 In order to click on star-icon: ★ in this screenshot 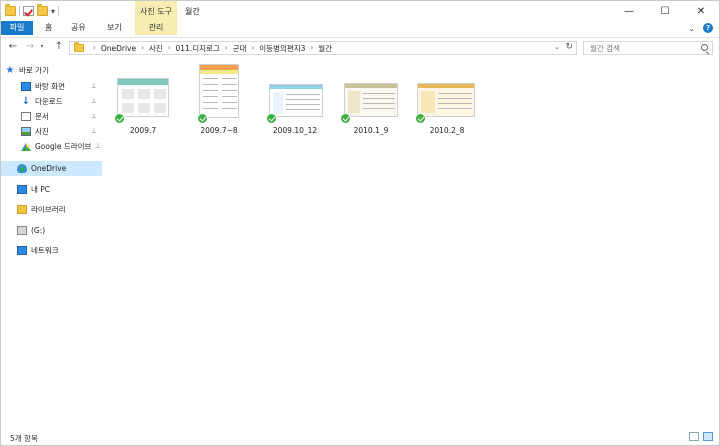, I will do `click(10, 70)`.